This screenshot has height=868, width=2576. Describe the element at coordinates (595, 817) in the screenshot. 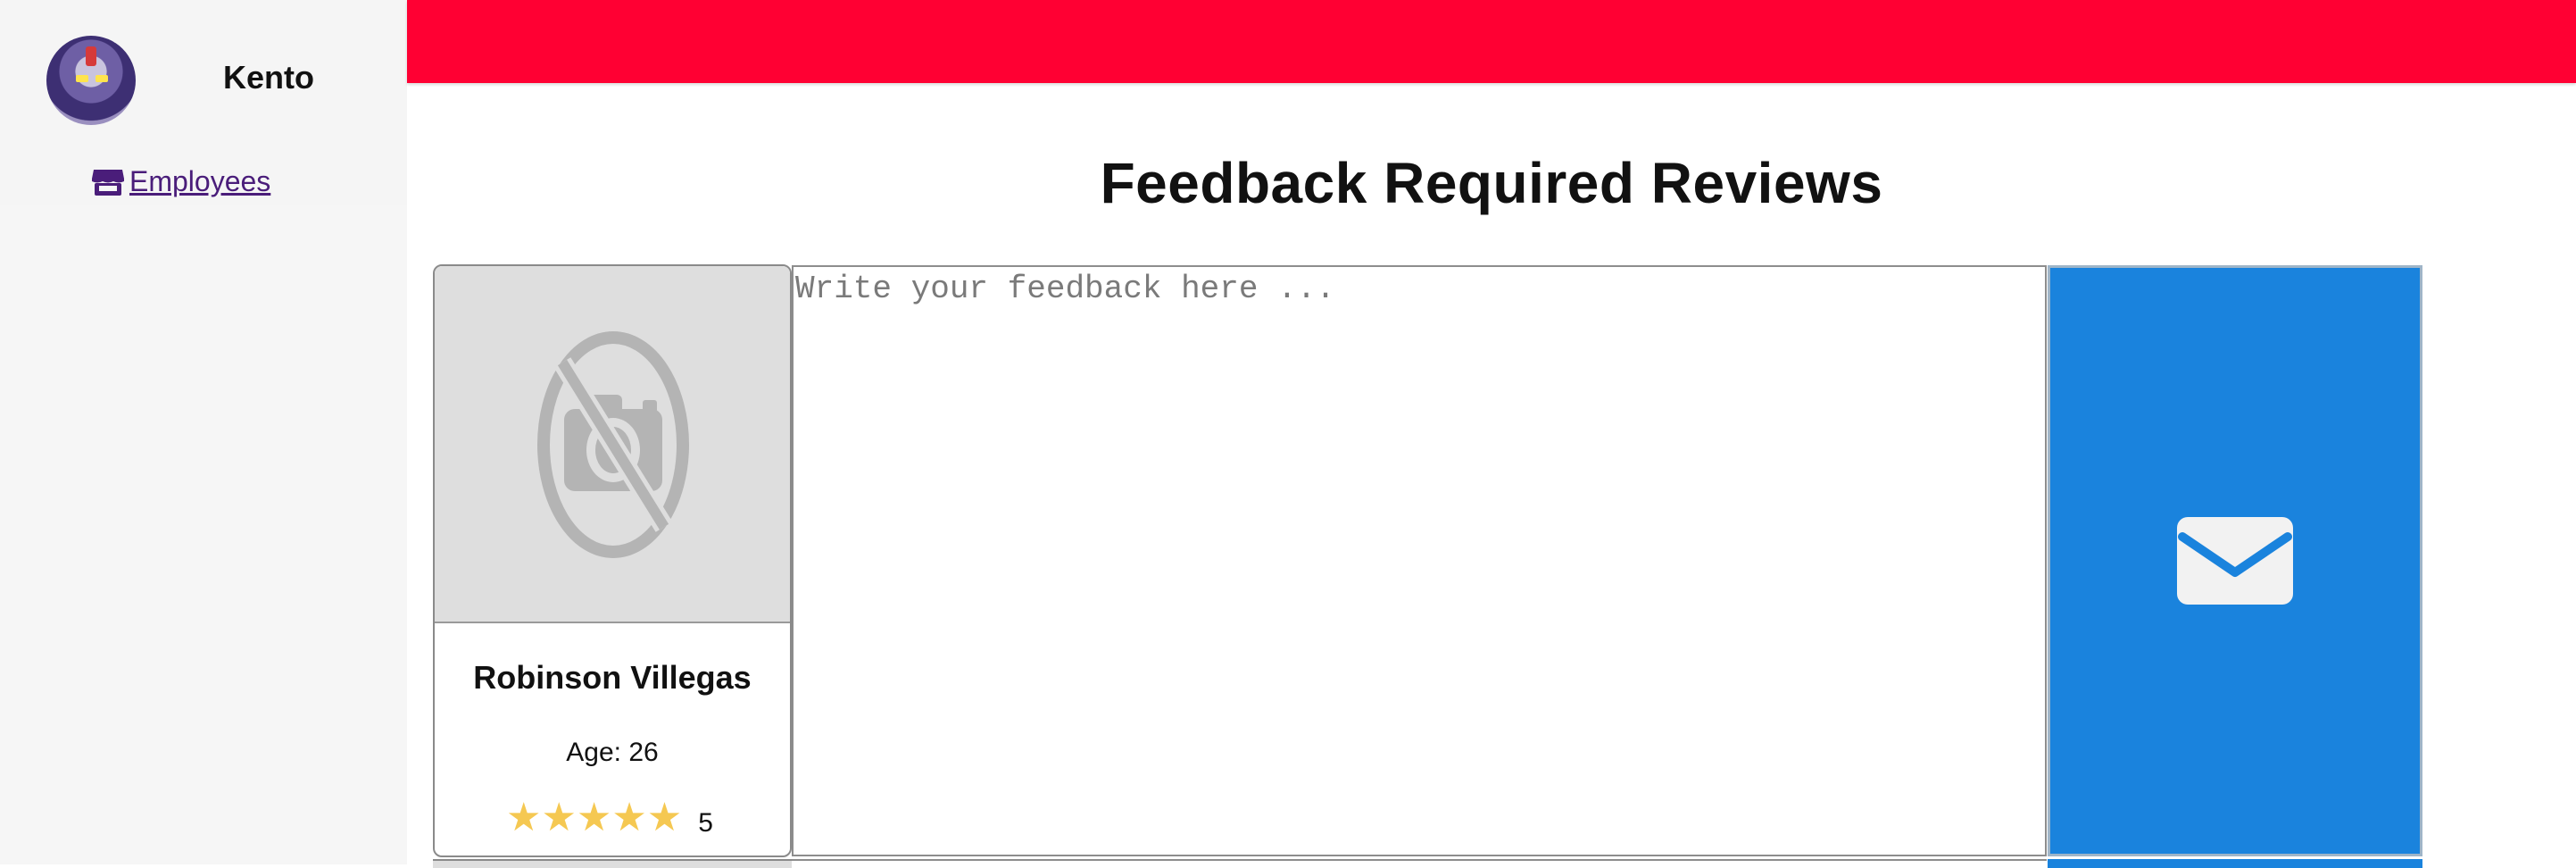

I see `star-rating-icons: ★★★★★` at that location.